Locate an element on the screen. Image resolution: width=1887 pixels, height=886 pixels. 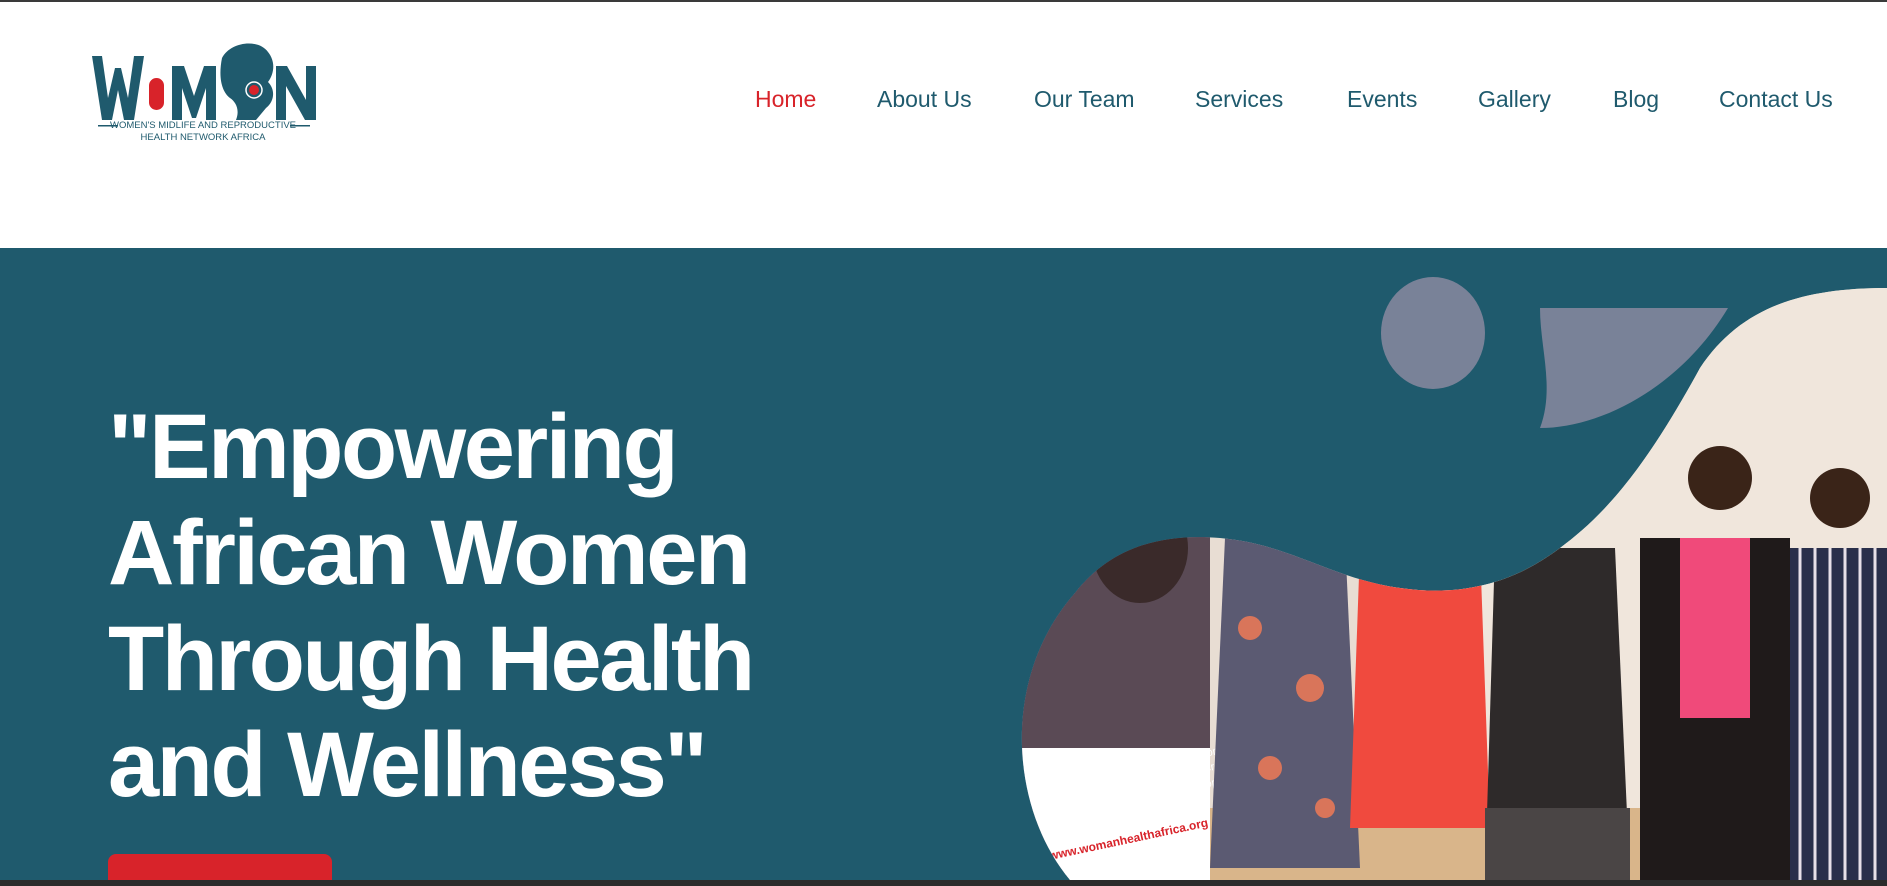
nav-gallery: Gallery is located at coordinates (1514, 99).